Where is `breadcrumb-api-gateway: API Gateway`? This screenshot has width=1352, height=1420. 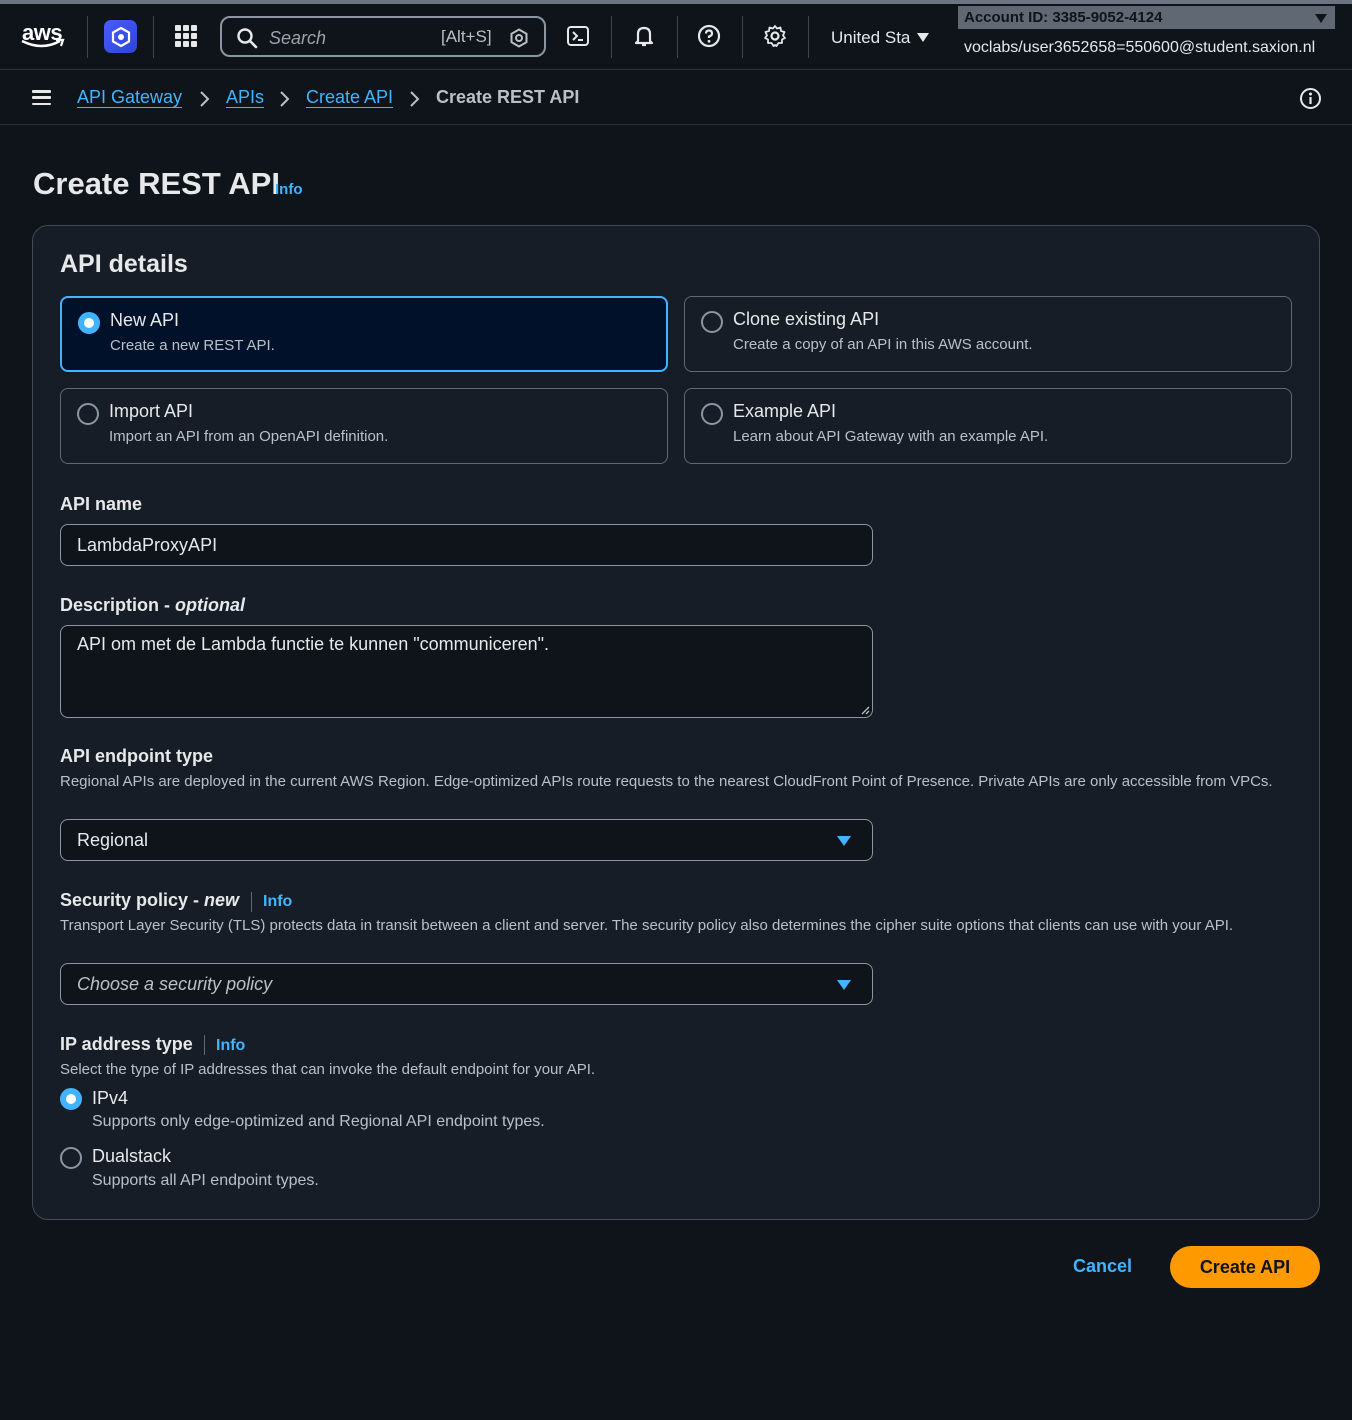
breadcrumb-api-gateway: API Gateway is located at coordinates (129, 97).